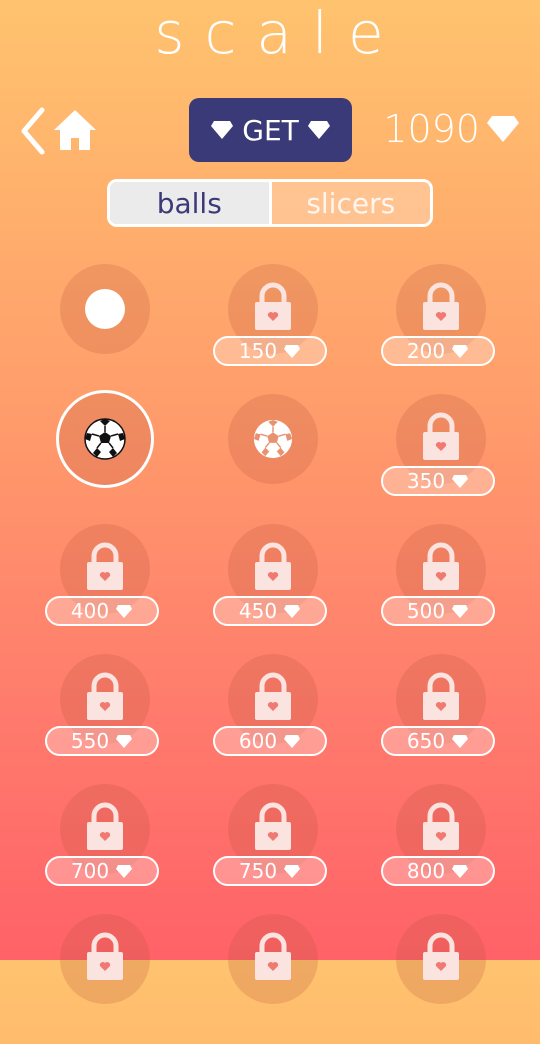 The image size is (540, 1044). I want to click on ball-item: 150, so click(273, 329).